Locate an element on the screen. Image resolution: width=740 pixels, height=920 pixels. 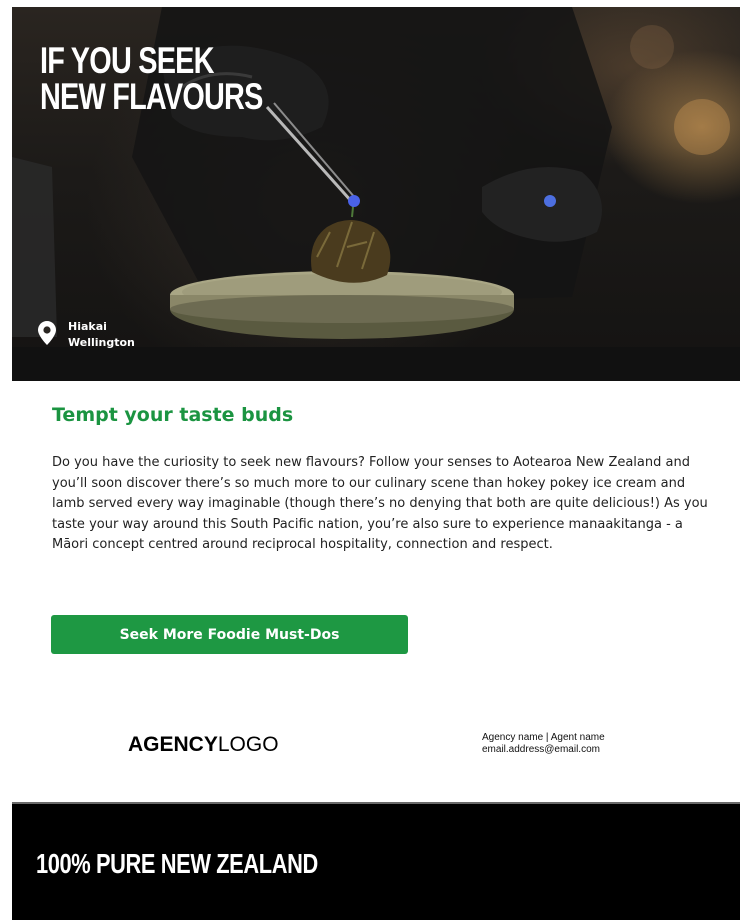
garnish-flower is located at coordinates (354, 201).